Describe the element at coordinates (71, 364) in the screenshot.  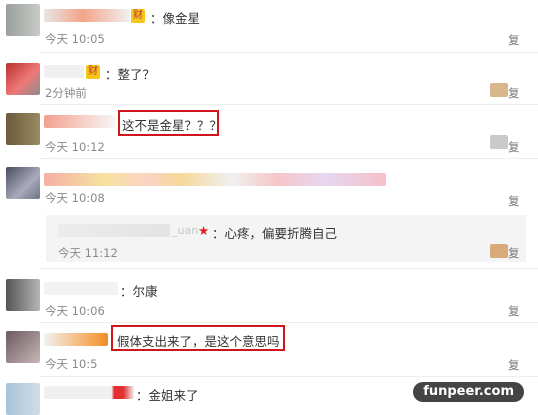
I see `comment-time: 今天 10:5` at that location.